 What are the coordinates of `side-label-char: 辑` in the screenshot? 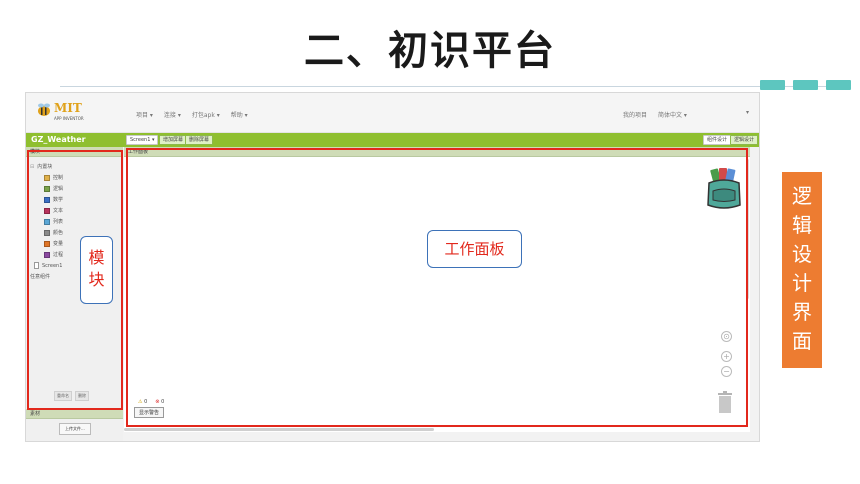 It's located at (802, 225).